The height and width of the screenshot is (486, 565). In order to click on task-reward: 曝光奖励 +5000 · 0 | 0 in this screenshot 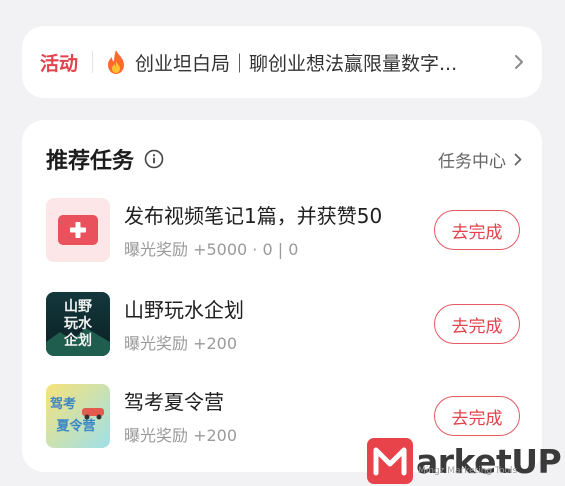, I will do `click(211, 249)`.